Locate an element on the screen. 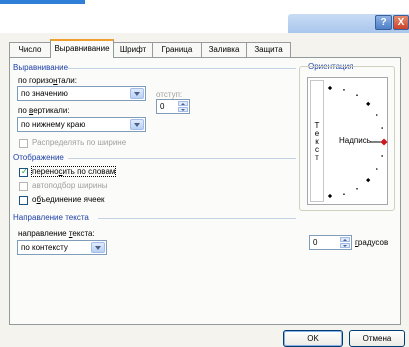 Image resolution: width=409 pixels, height=347 pixels. distributed-label: Распределять по ширине is located at coordinates (79, 142).